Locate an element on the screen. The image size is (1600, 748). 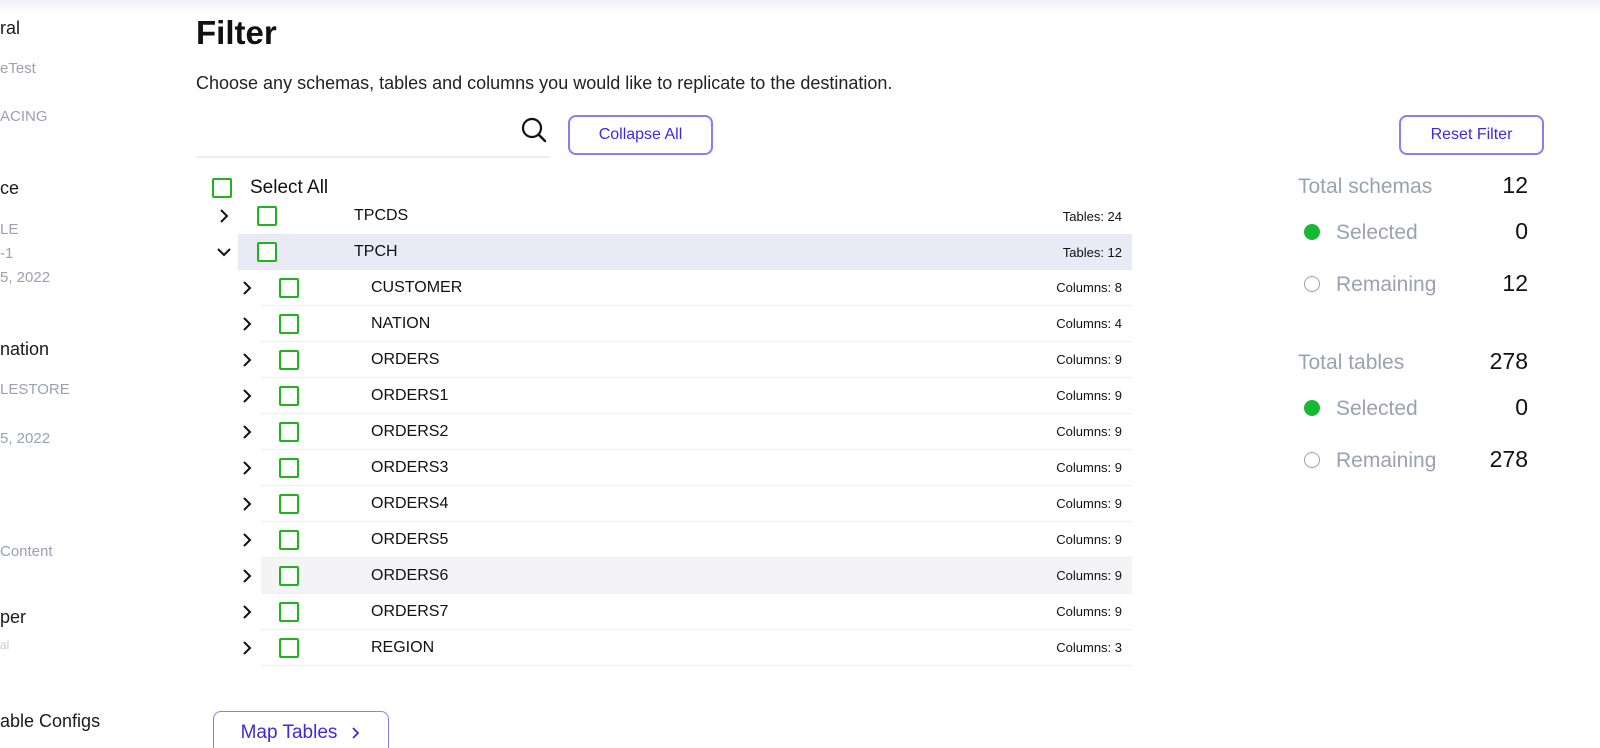
table-row: ORDERS7 Columns: 9 is located at coordinates (687, 612).